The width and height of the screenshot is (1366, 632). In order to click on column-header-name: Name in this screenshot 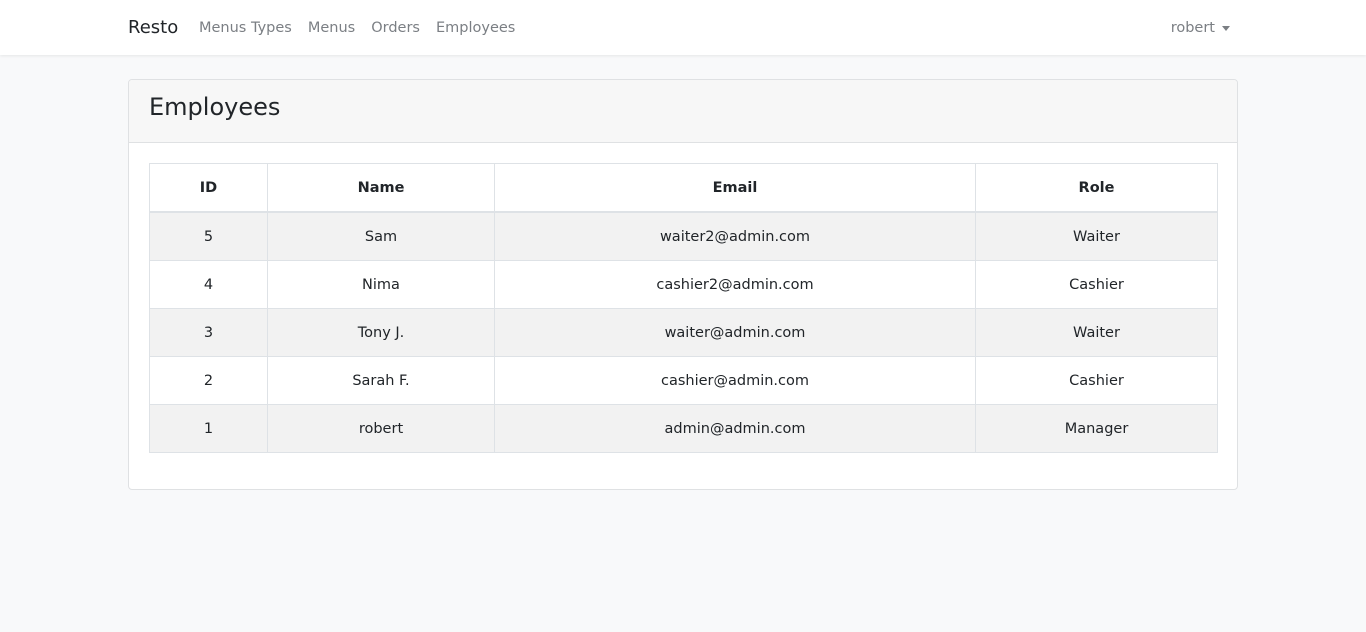, I will do `click(381, 188)`.